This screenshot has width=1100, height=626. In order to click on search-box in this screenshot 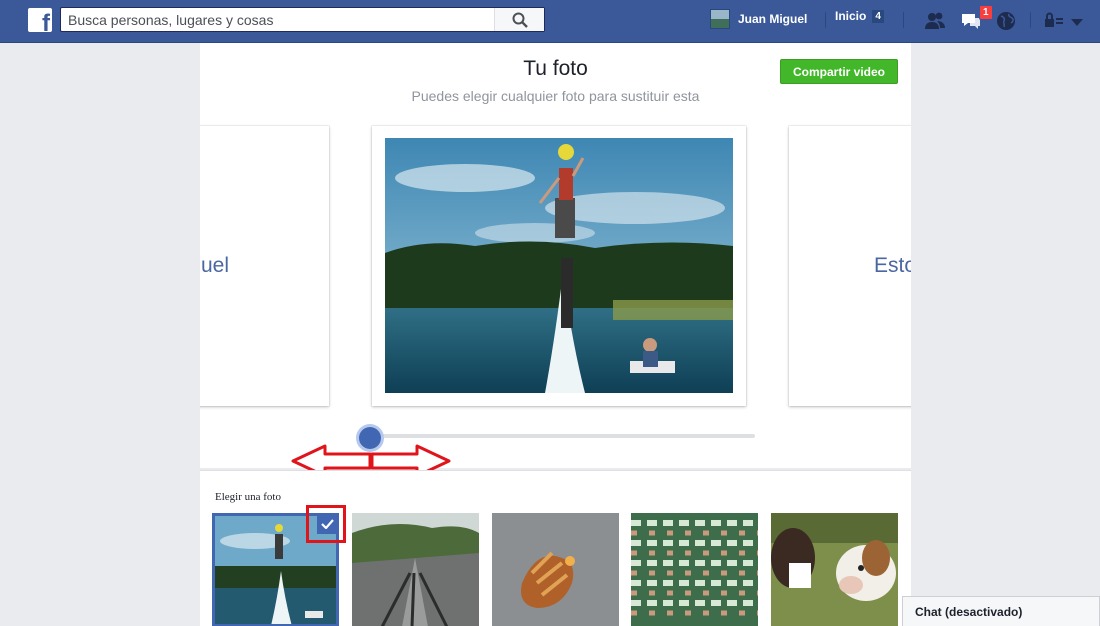, I will do `click(302, 19)`.